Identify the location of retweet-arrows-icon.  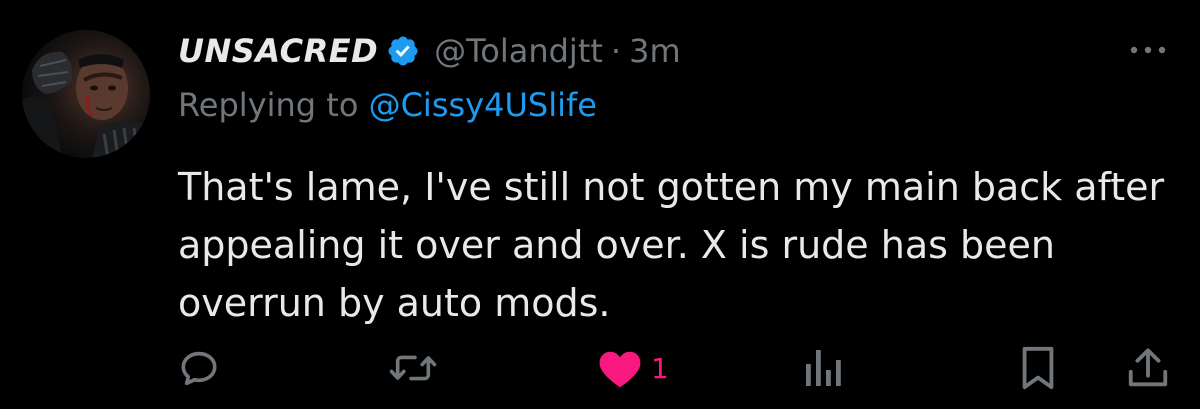
(413, 368).